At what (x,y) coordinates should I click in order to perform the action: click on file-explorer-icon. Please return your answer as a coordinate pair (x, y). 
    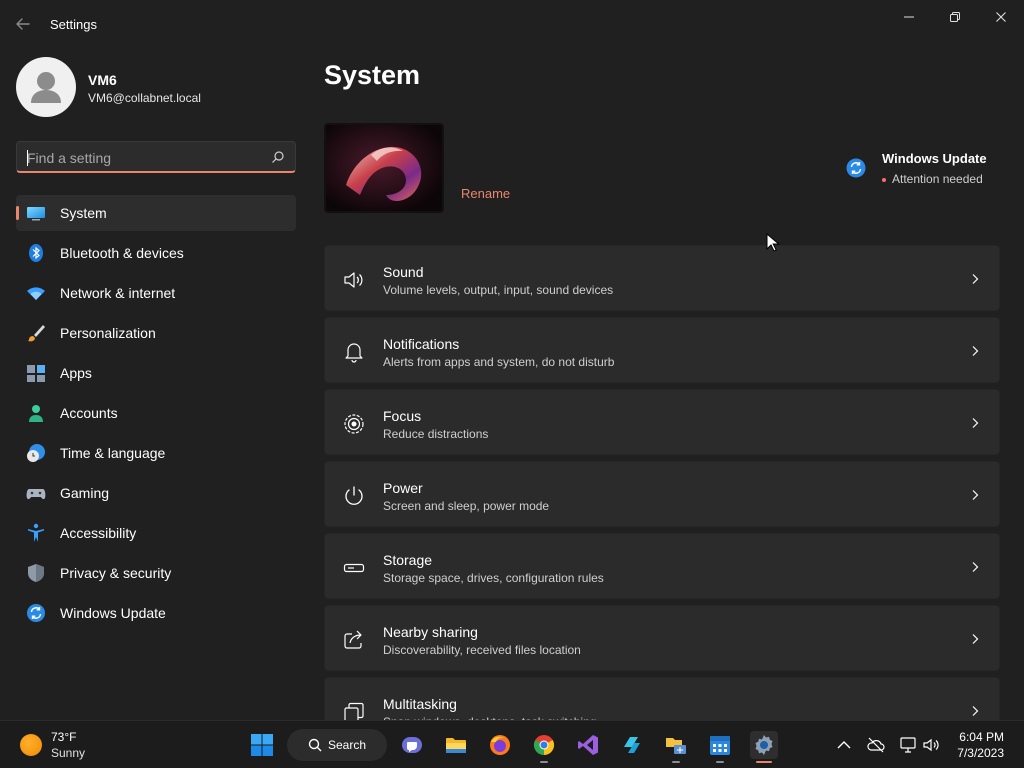
    Looking at the image, I should click on (456, 745).